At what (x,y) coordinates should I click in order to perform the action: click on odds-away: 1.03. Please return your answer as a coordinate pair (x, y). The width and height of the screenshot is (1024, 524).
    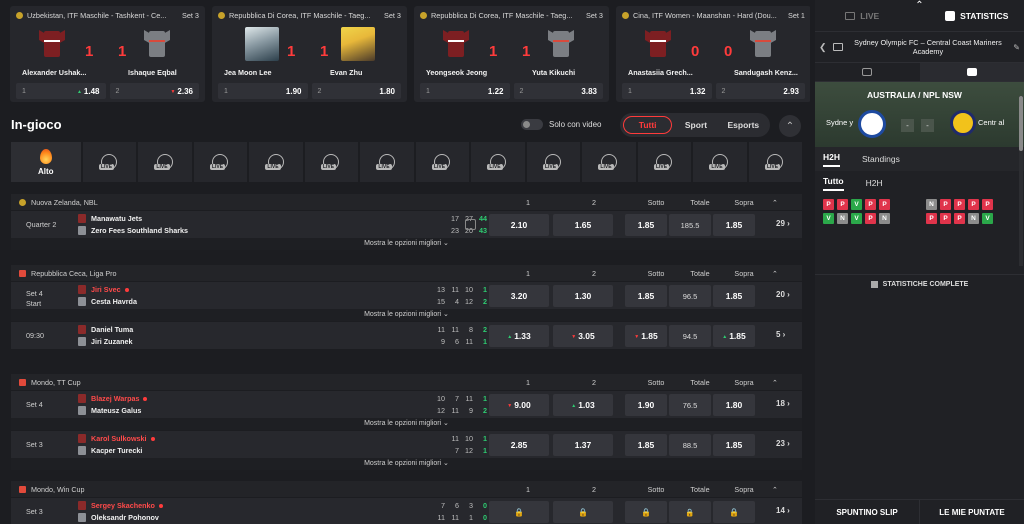
    Looking at the image, I should click on (583, 405).